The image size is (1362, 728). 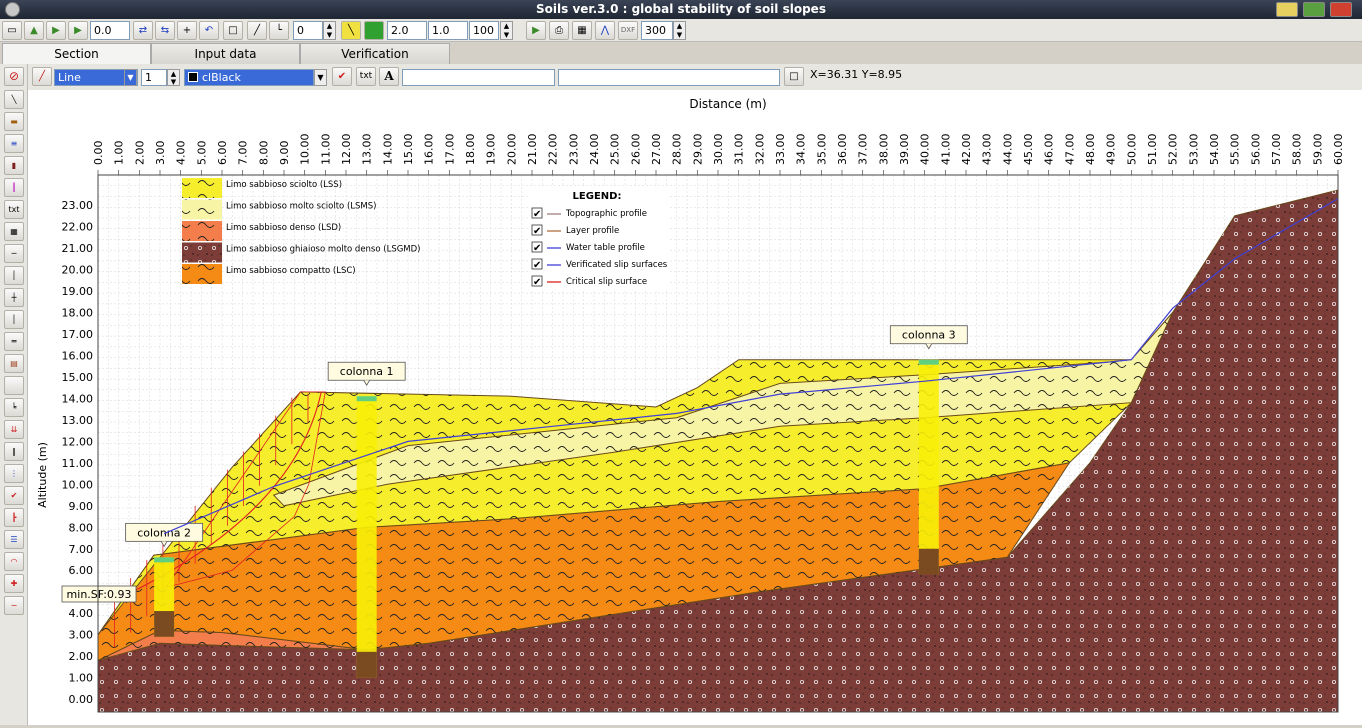 I want to click on check-icon: ✔, so click(x=14, y=495).